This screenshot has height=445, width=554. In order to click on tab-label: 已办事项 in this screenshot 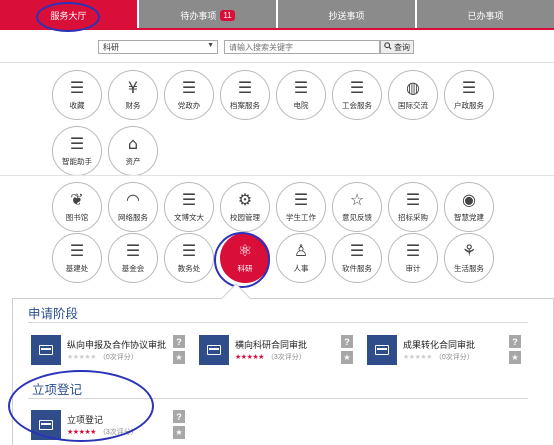, I will do `click(485, 15)`.